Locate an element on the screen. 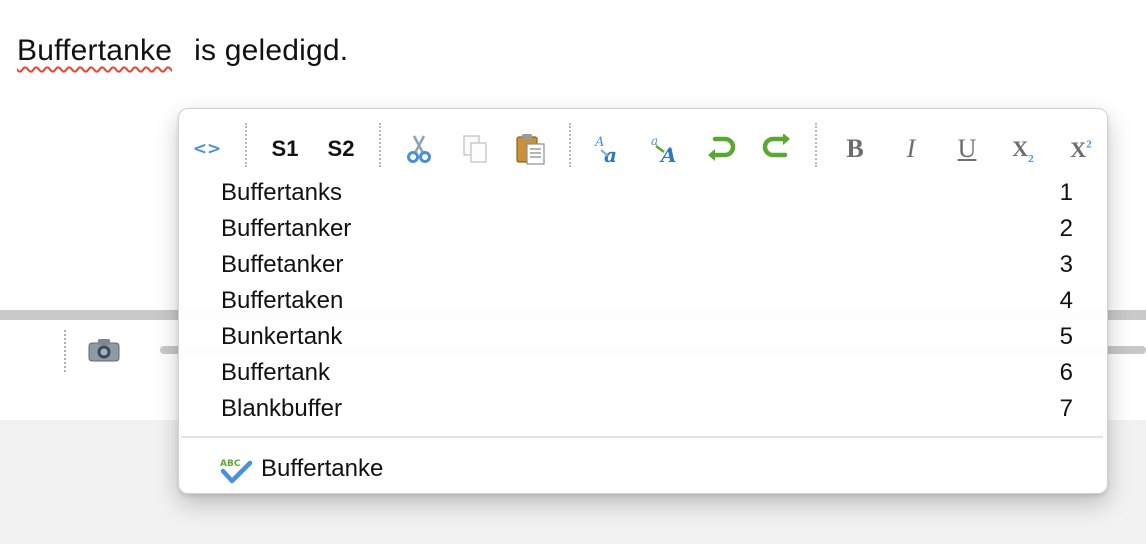  copy-icon is located at coordinates (475, 149).